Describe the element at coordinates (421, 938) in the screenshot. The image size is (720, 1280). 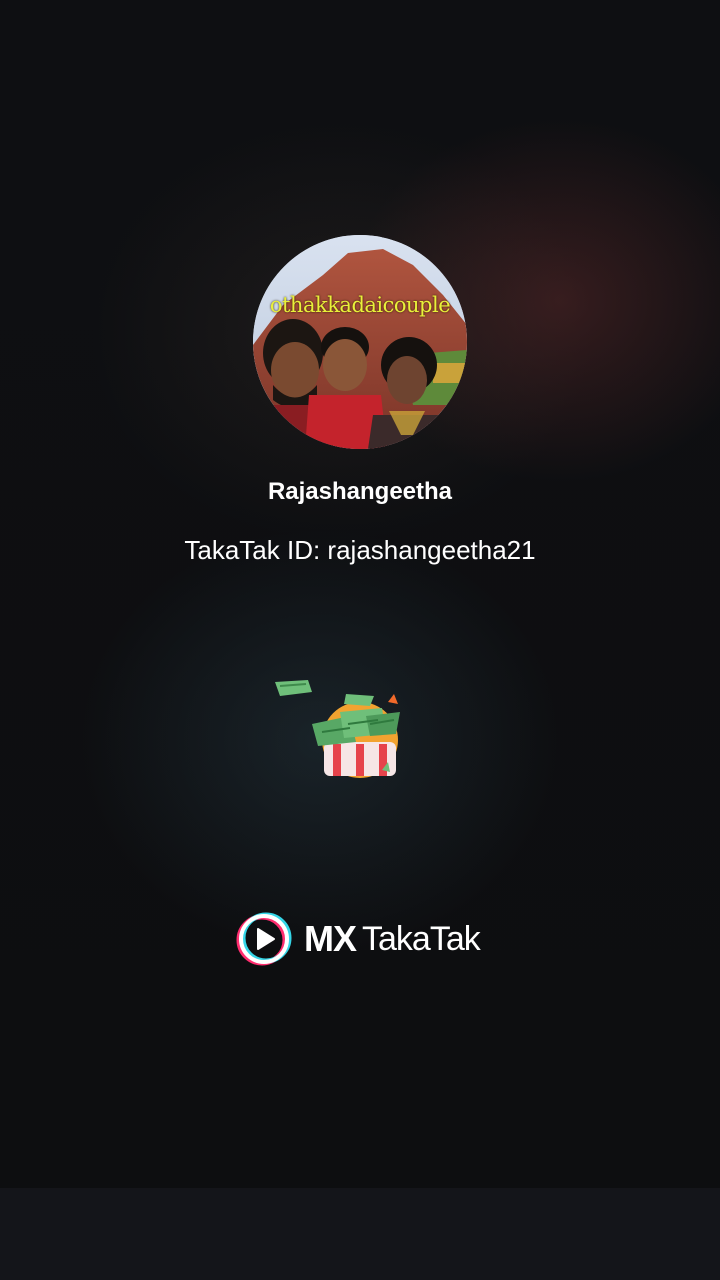
I see `logo-takatak-text: TakaTak` at that location.